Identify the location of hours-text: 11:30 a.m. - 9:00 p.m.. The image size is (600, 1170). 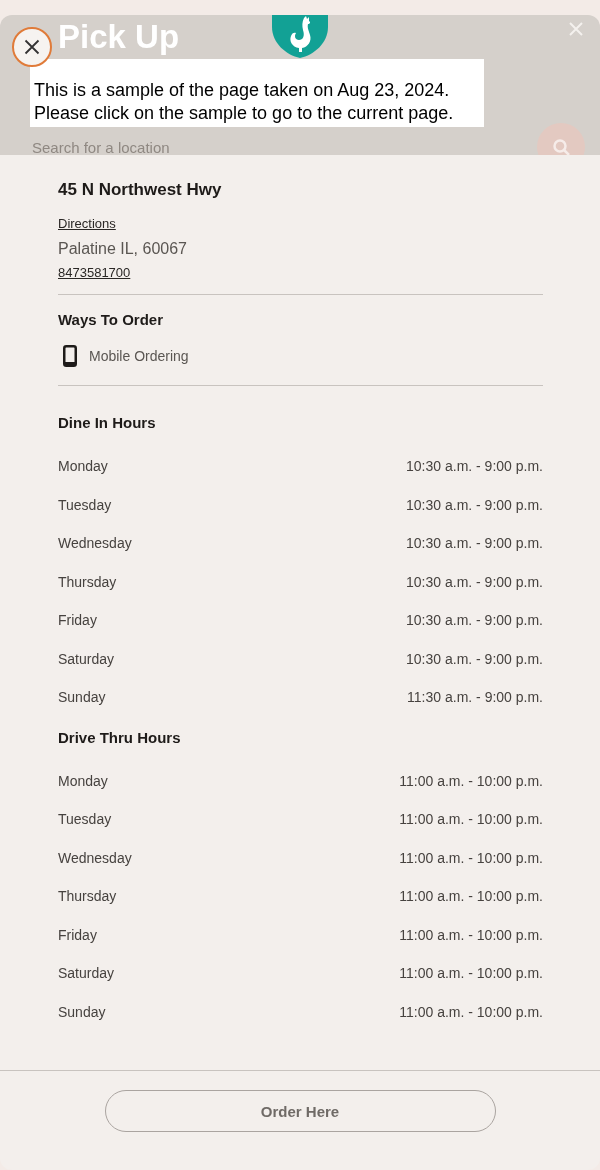
(475, 697).